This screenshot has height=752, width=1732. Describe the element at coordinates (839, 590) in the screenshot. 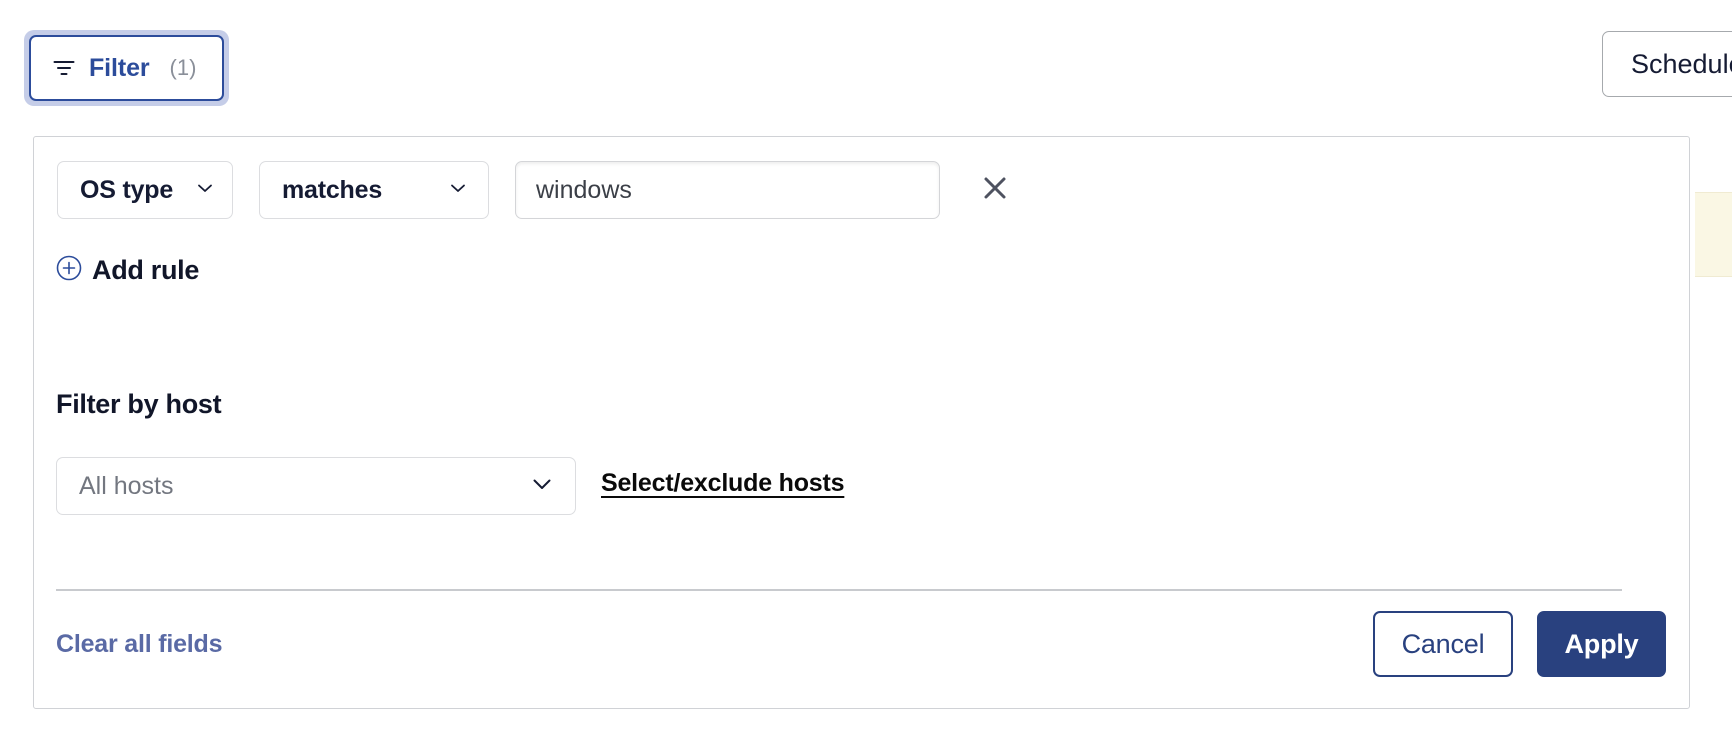

I see `footer-divider` at that location.